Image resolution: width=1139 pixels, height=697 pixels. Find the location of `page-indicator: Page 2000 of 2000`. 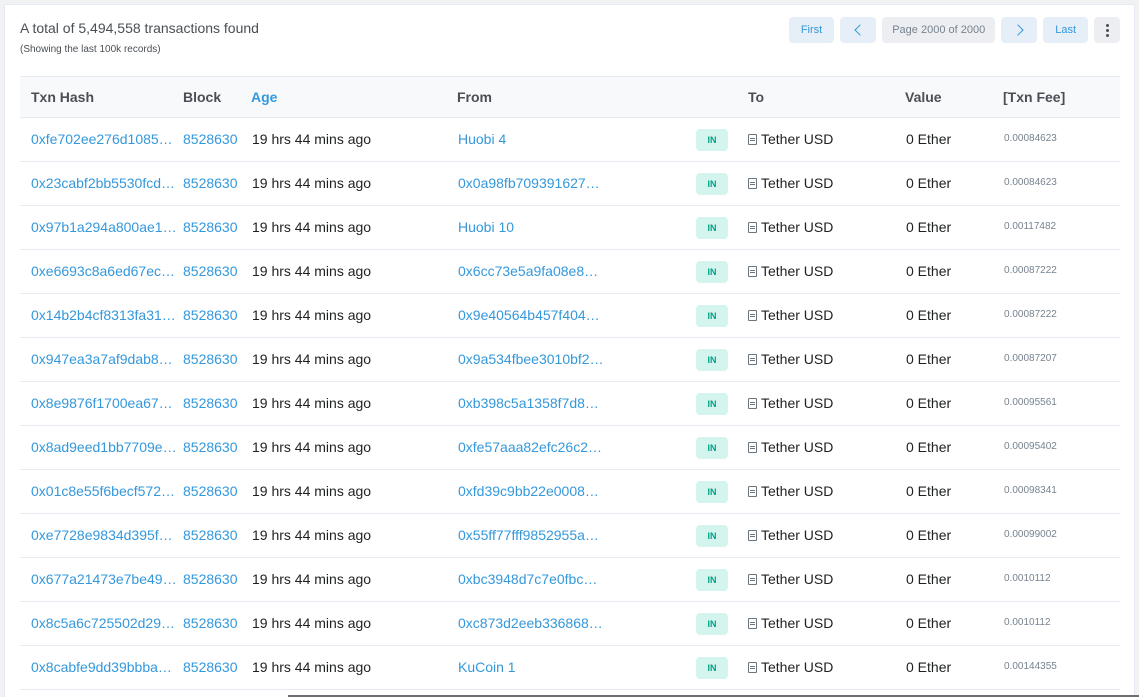

page-indicator: Page 2000 of 2000 is located at coordinates (939, 30).